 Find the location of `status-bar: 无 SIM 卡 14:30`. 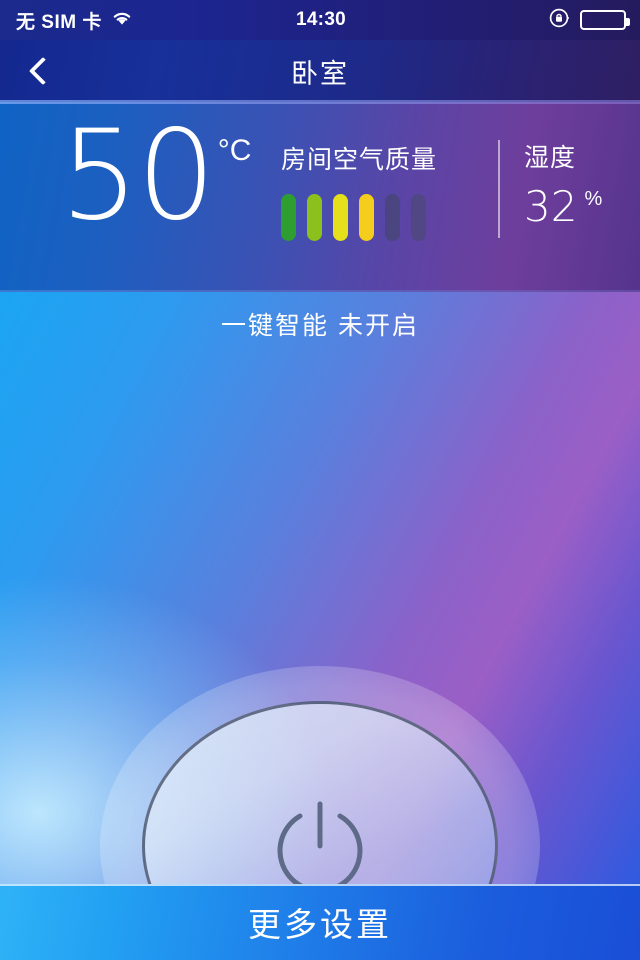

status-bar: 无 SIM 卡 14:30 is located at coordinates (320, 20).